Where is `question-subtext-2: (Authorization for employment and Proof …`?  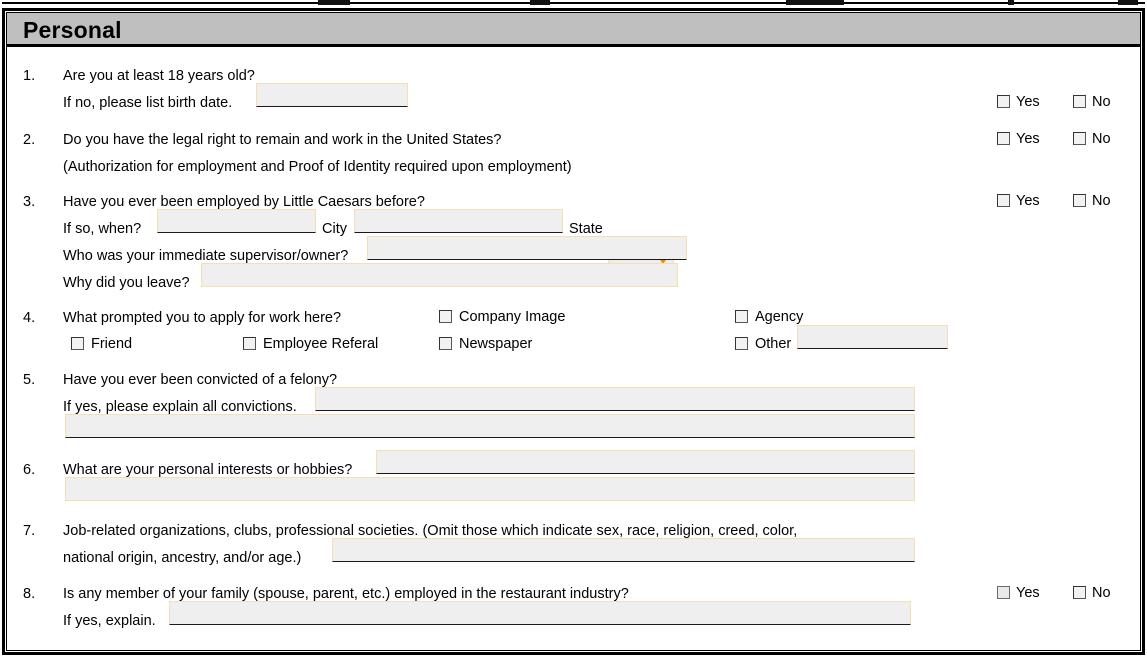 question-subtext-2: (Authorization for employment and Proof … is located at coordinates (317, 167).